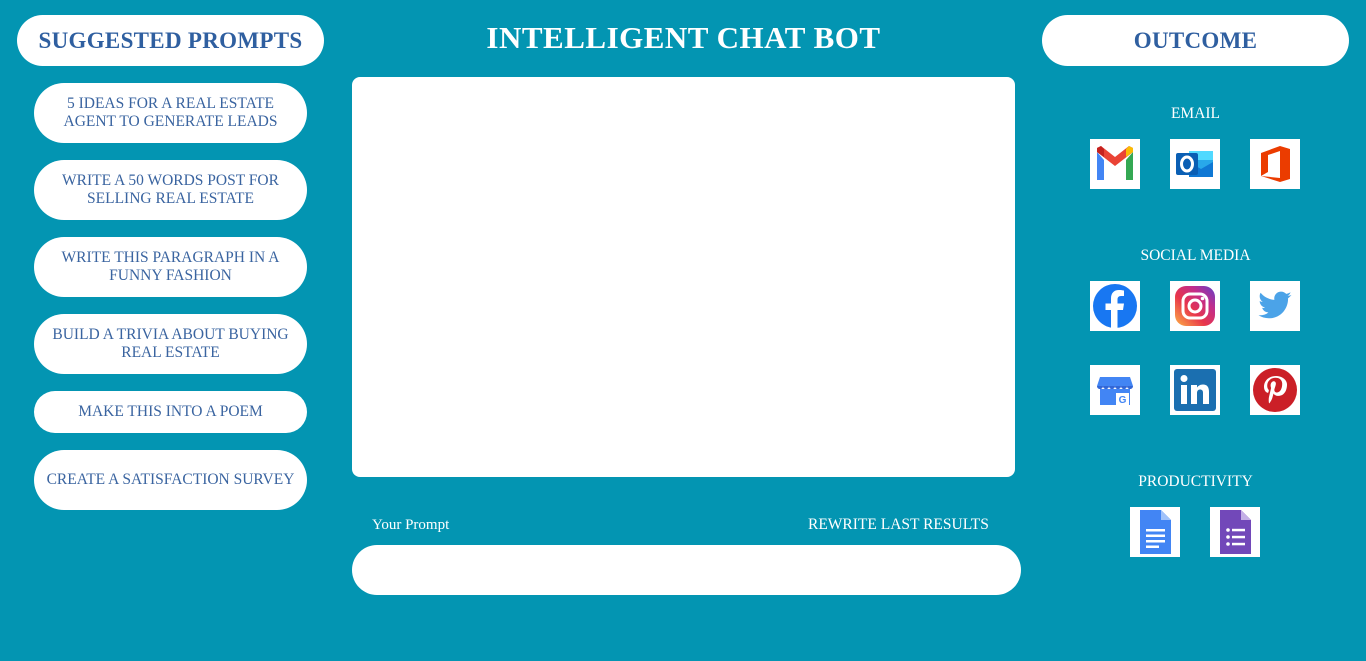 The width and height of the screenshot is (1366, 661). I want to click on gmail-tile, so click(1115, 164).